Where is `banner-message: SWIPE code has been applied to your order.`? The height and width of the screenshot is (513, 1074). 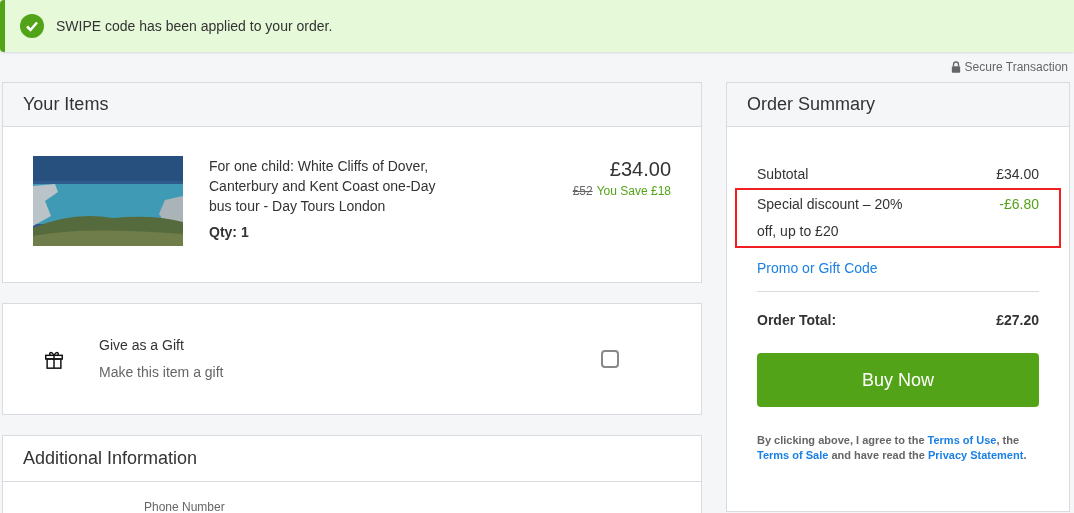
banner-message: SWIPE code has been applied to your order. is located at coordinates (194, 26).